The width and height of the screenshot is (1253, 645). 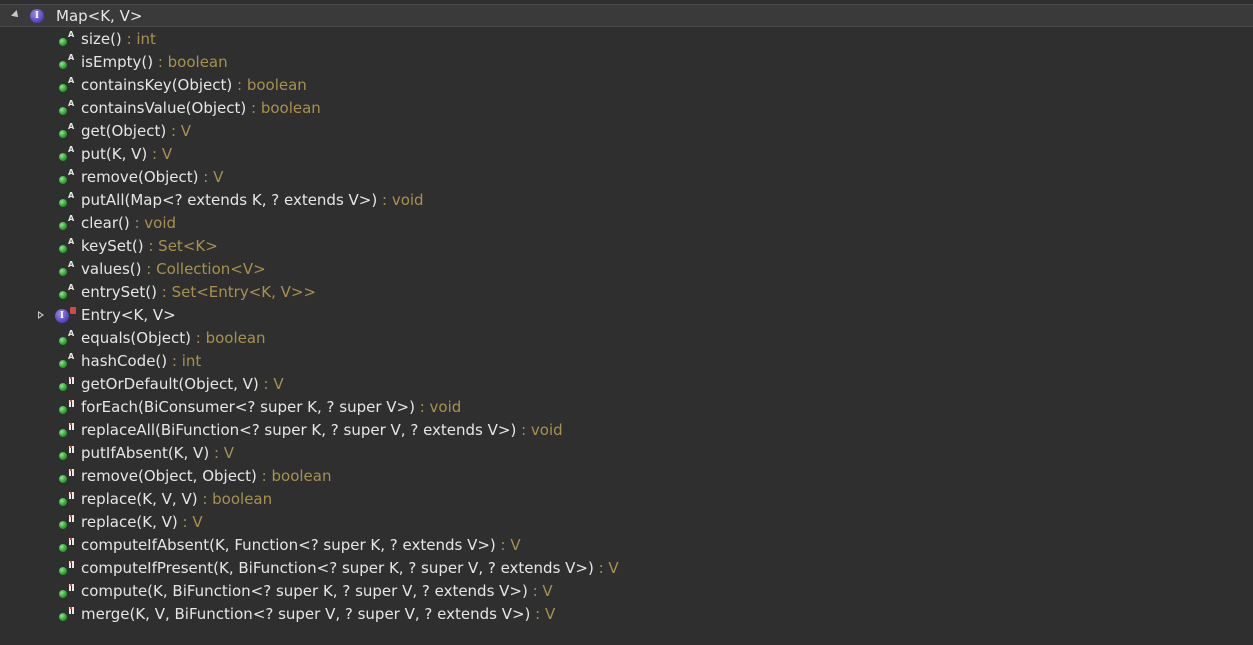 What do you see at coordinates (626, 315) in the screenshot?
I see `tree-node-nested-interface: I Entry<K, V>` at bounding box center [626, 315].